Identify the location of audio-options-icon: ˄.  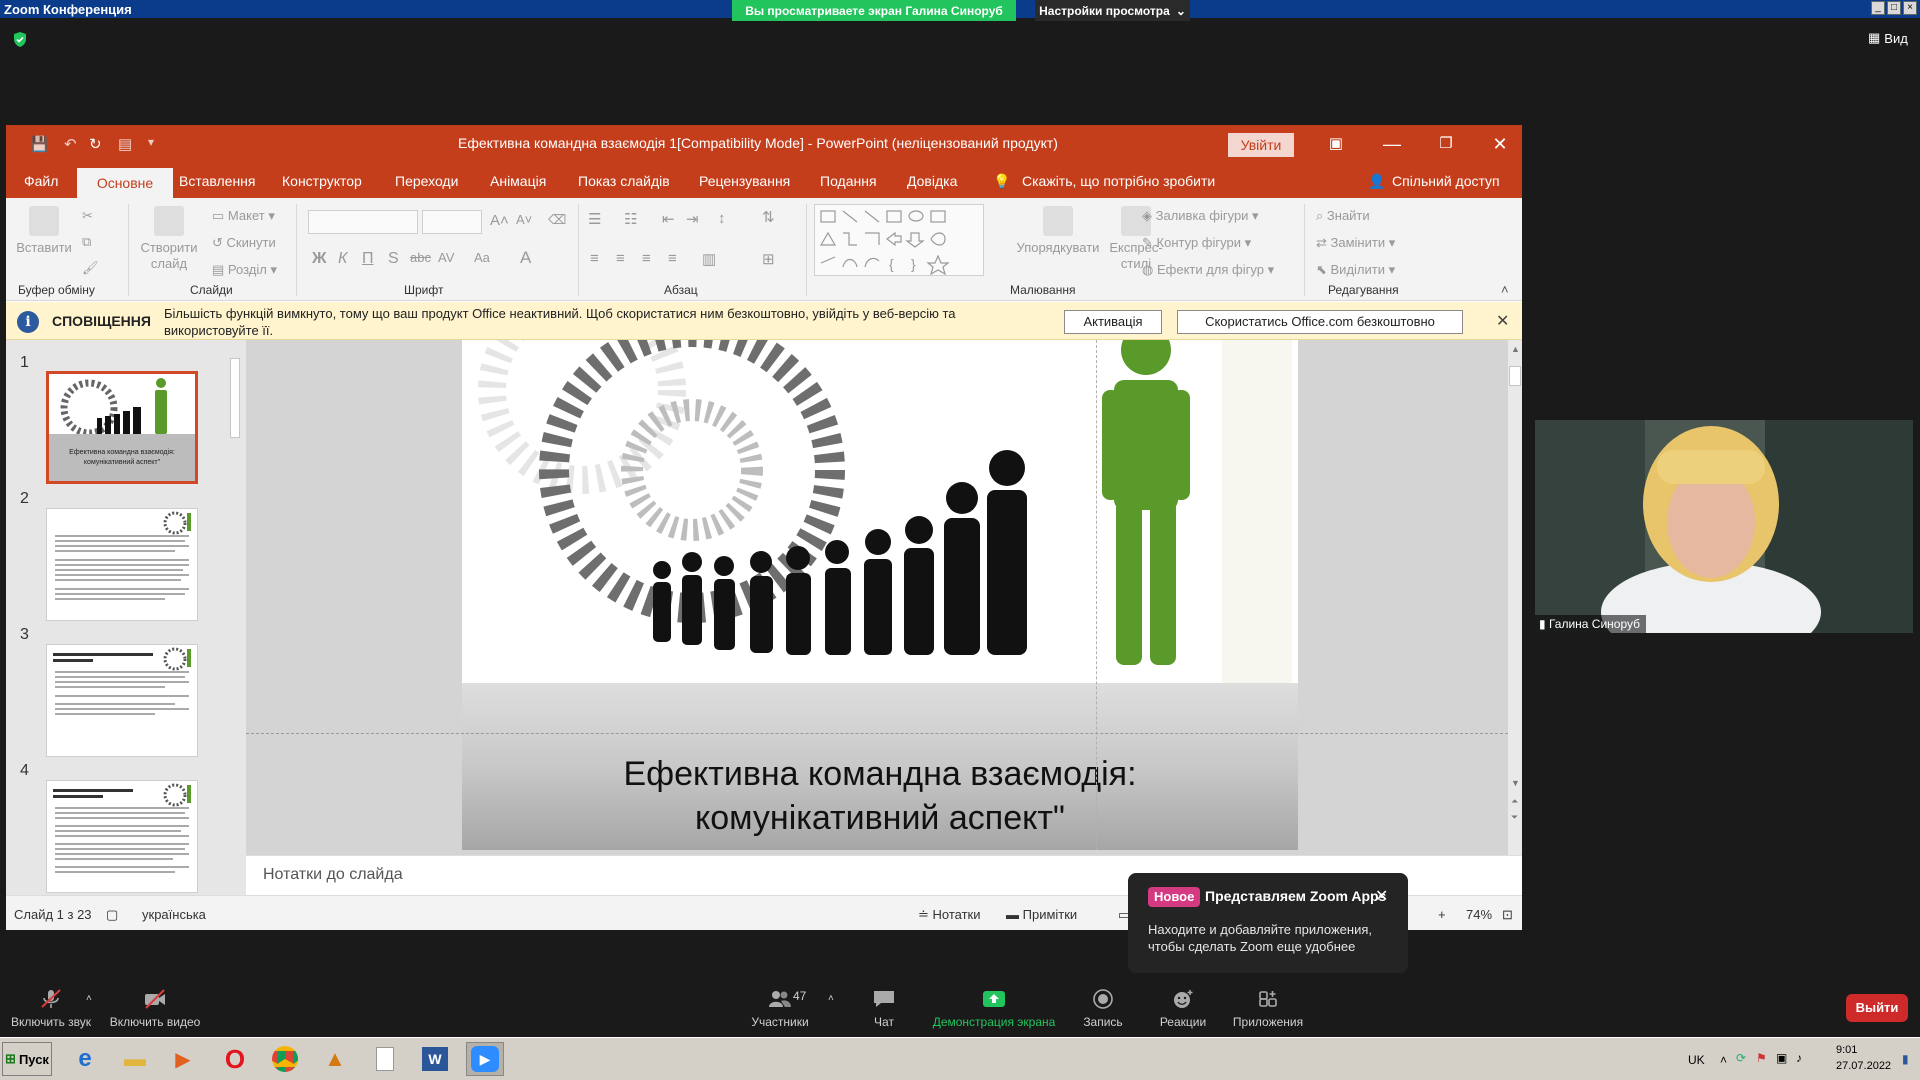
(89, 998).